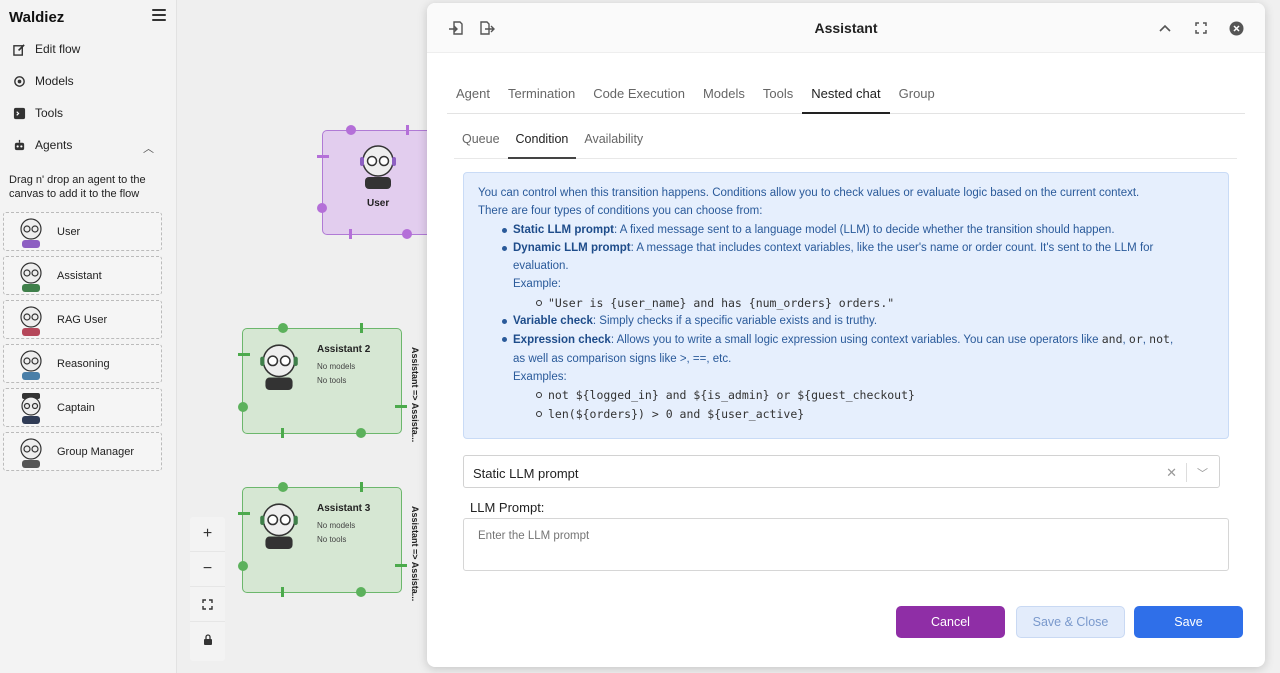  What do you see at coordinates (778, 95) in the screenshot?
I see `tab-tools: Tools` at bounding box center [778, 95].